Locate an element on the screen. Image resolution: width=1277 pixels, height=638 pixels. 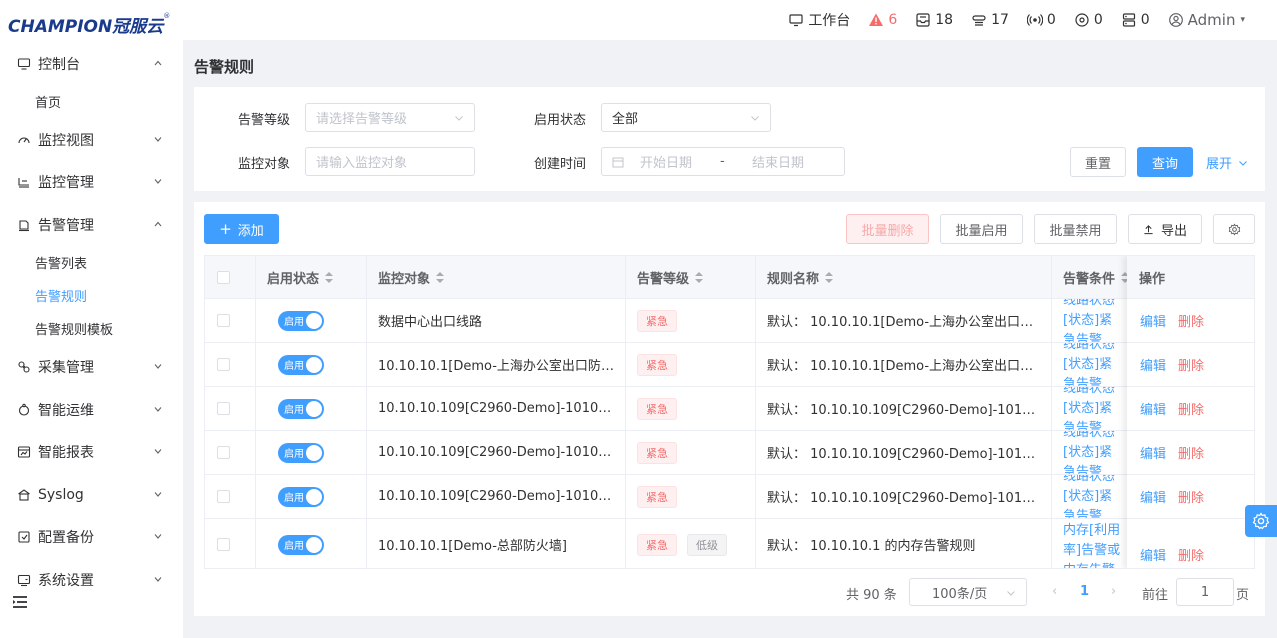
alarm-count-button: 6 is located at coordinates (882, 20).